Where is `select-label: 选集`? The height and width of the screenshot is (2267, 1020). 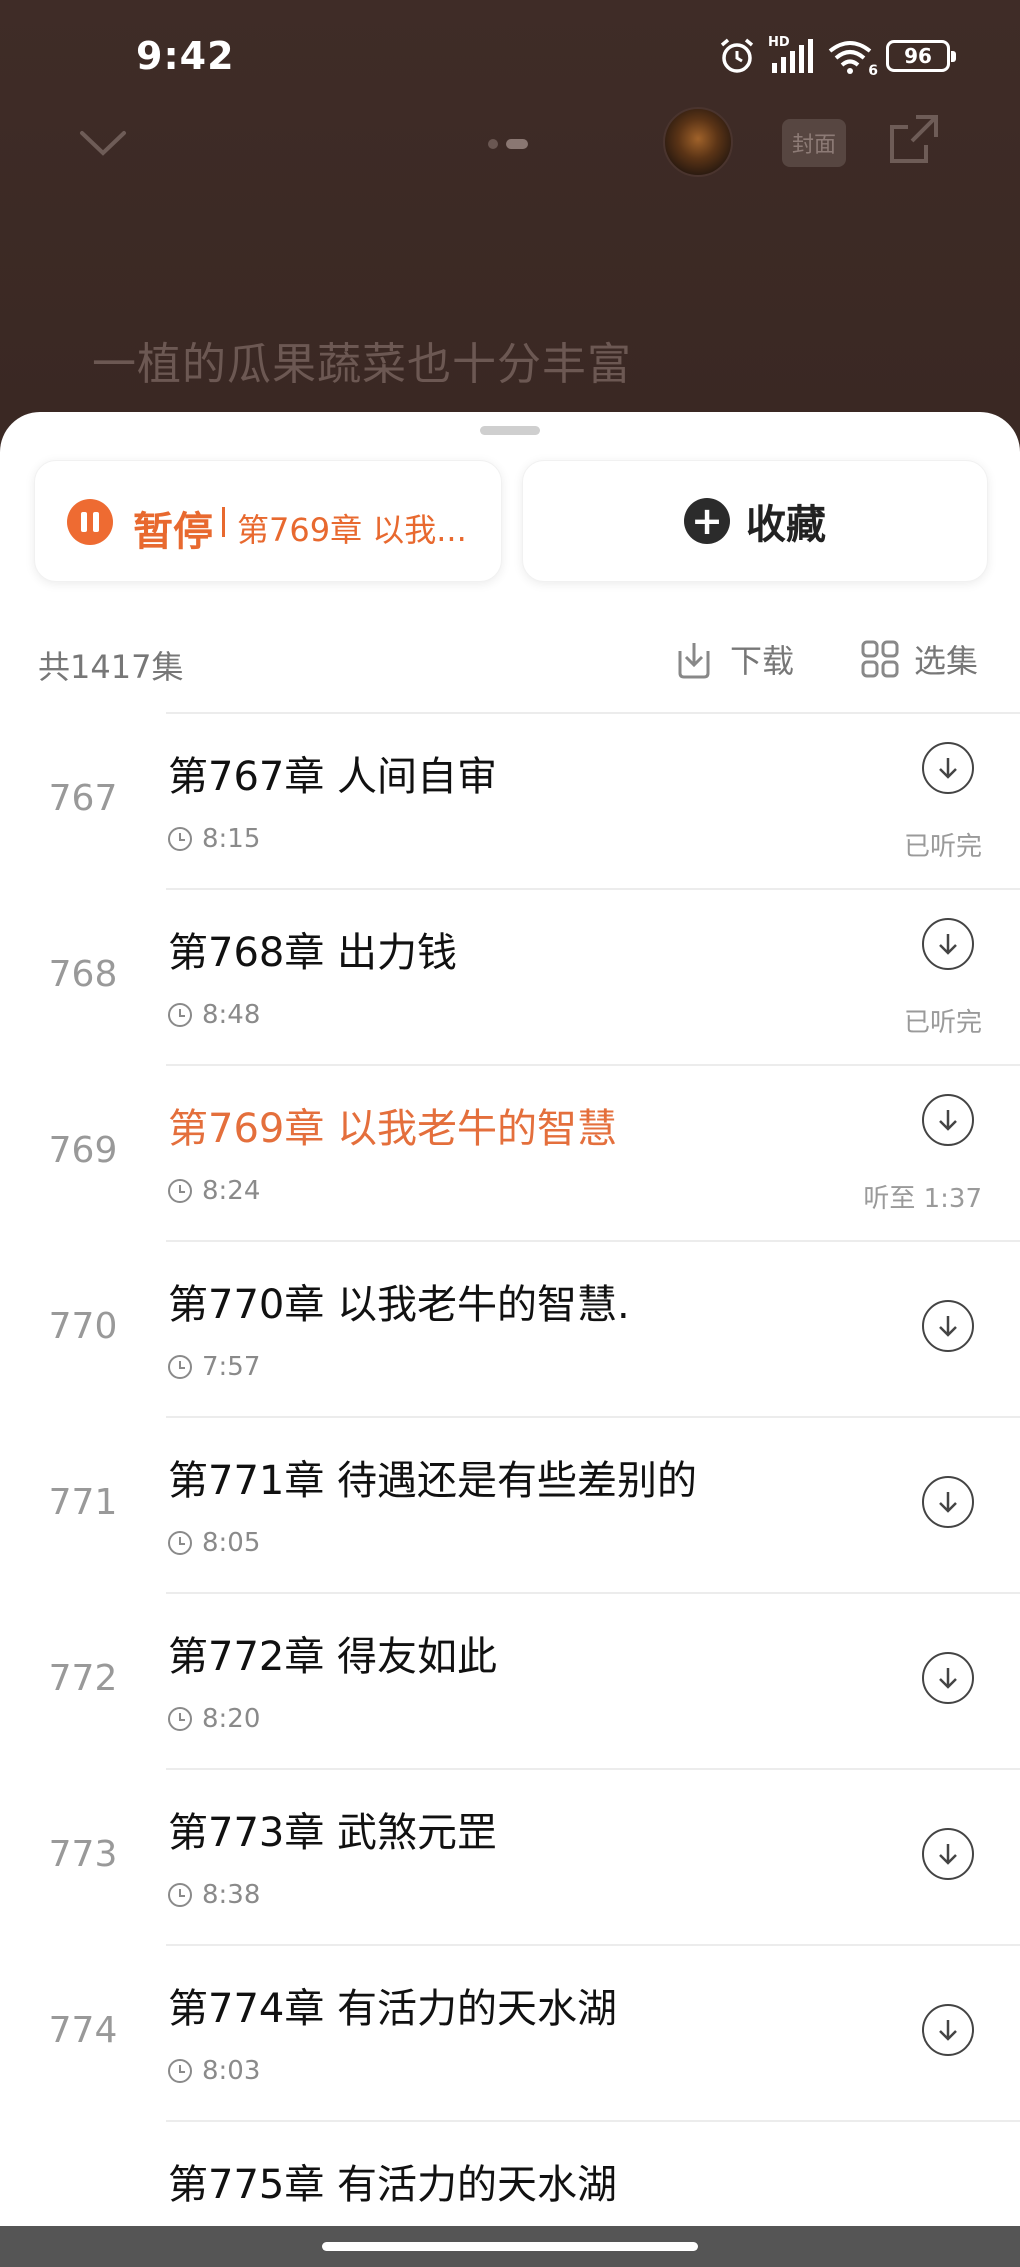 select-label: 选集 is located at coordinates (946, 661).